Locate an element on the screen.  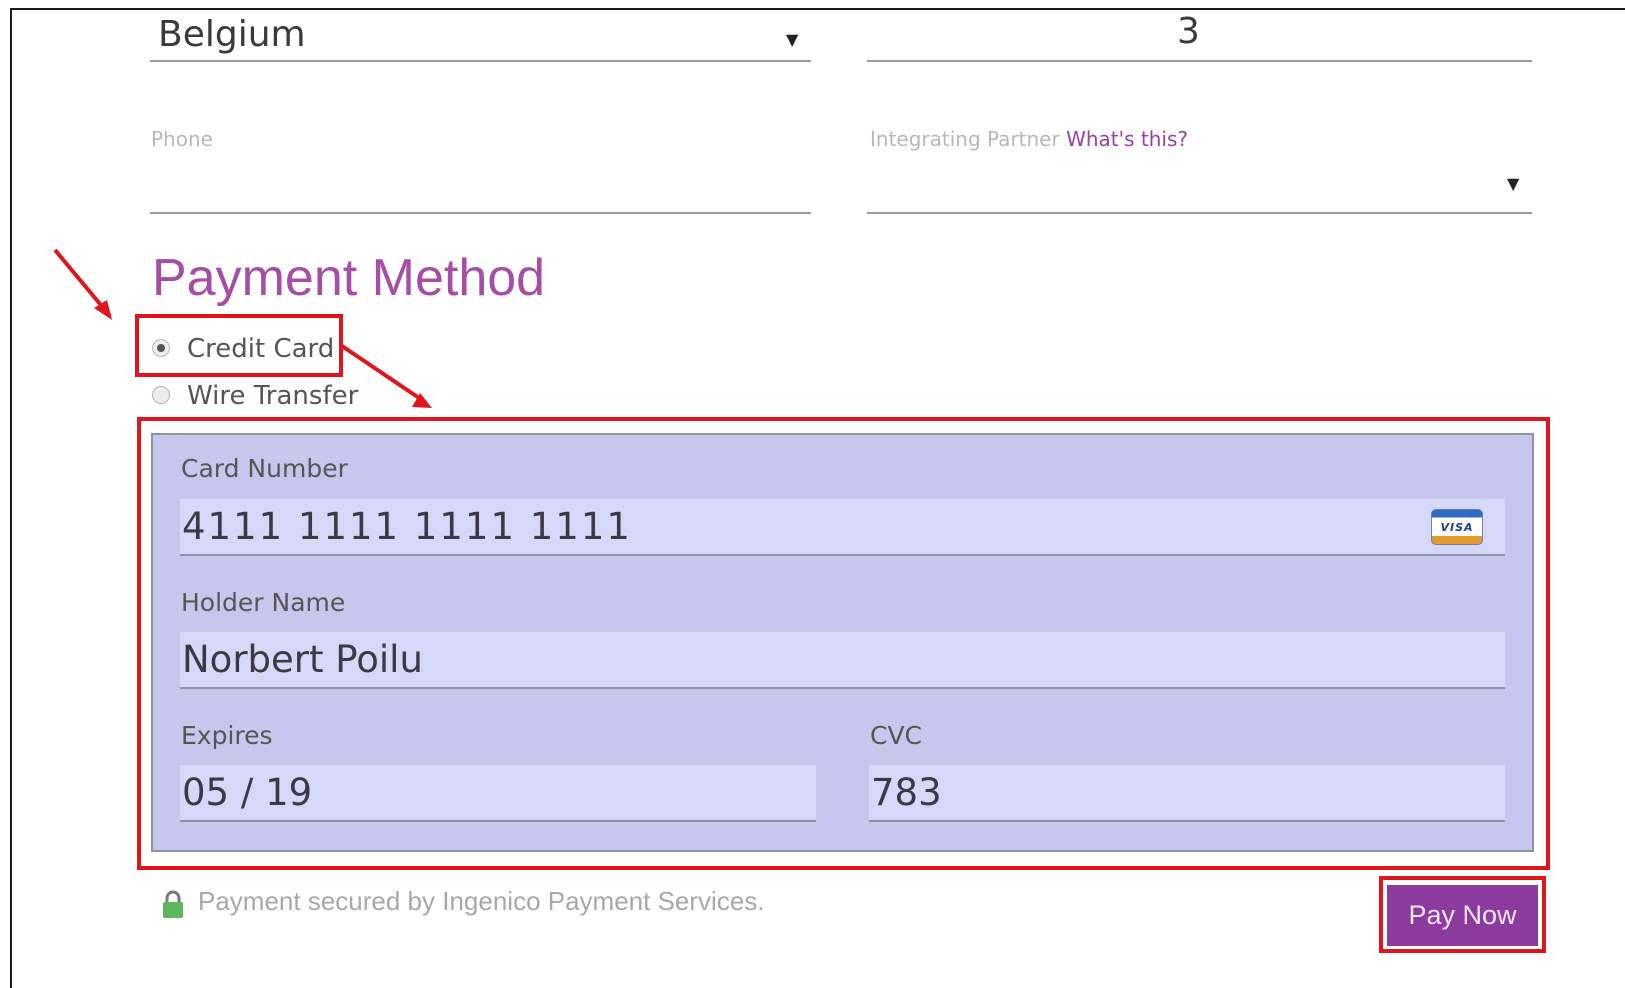
expires-value: 05 / 19 is located at coordinates (247, 792).